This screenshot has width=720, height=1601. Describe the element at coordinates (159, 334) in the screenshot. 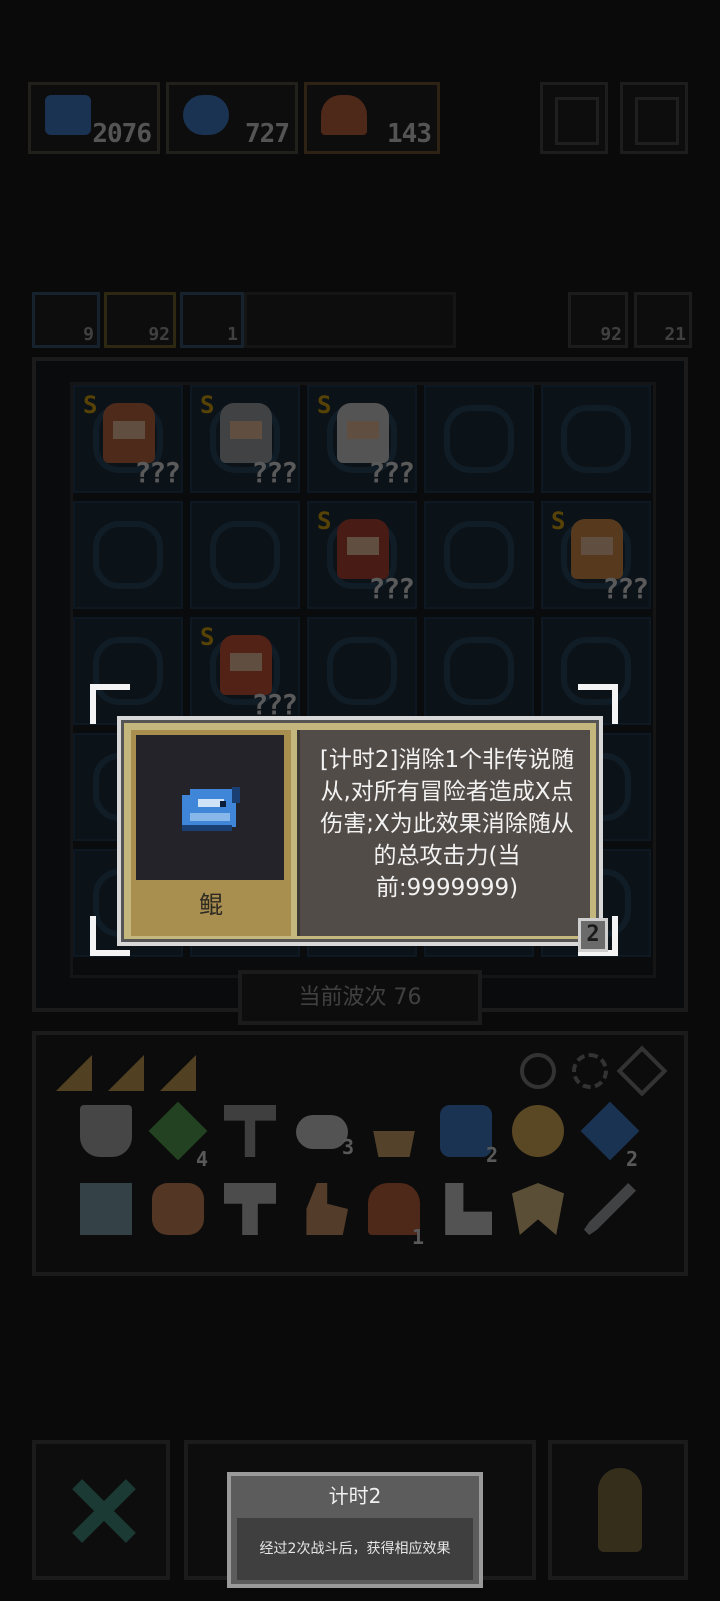

I see `stat-gold-value: 92` at that location.